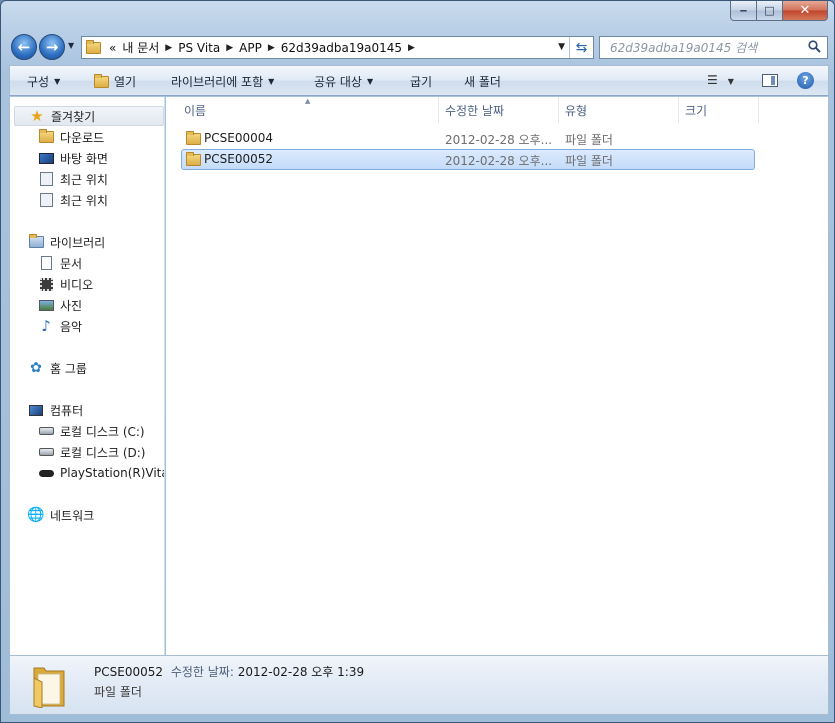 The image size is (835, 723). I want to click on desktop-icon, so click(46, 158).